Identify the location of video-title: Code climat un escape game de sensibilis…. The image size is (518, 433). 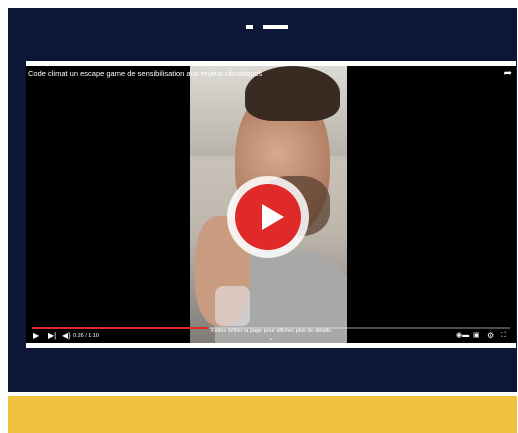
(145, 73).